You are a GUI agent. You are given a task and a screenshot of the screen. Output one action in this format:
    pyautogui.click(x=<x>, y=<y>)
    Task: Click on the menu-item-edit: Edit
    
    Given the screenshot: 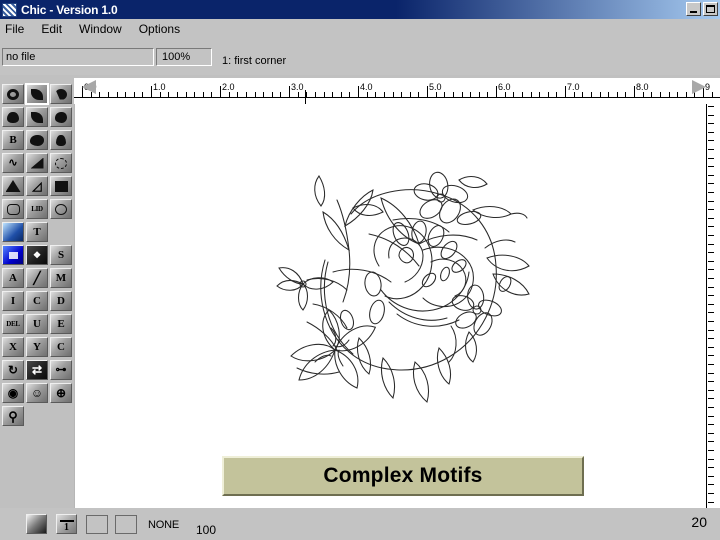 What is the action you would take?
    pyautogui.click(x=52, y=29)
    